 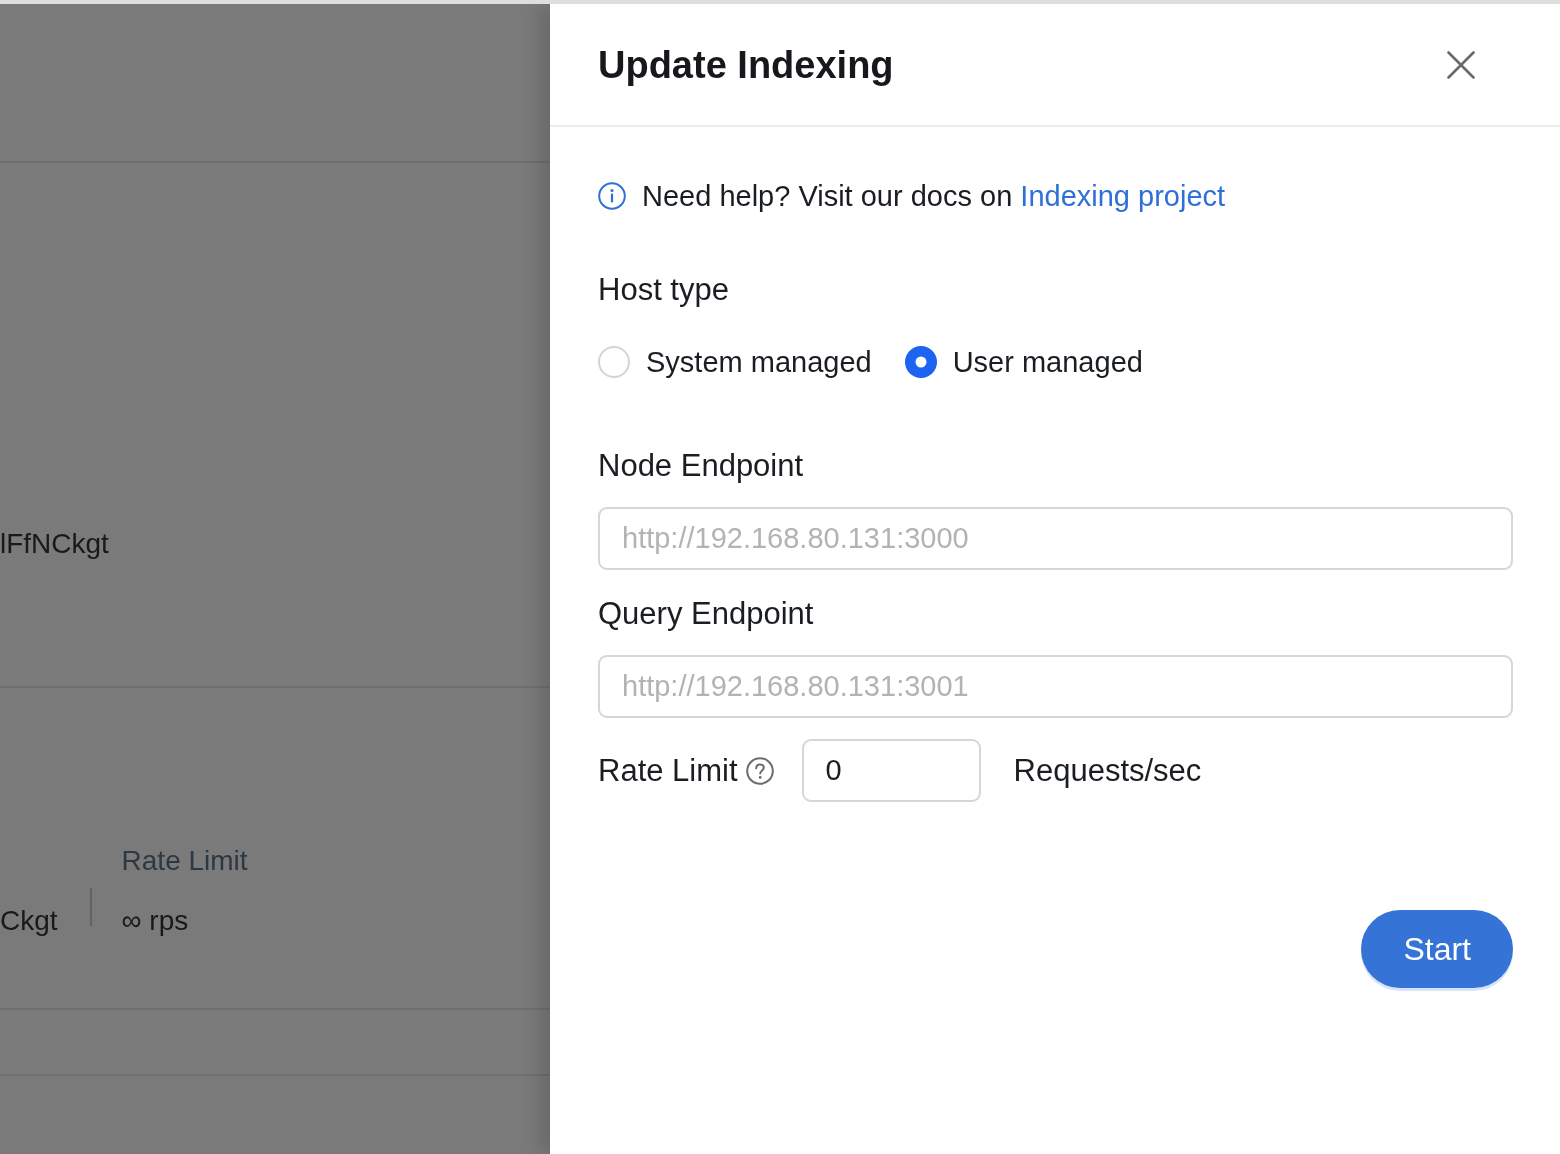 What do you see at coordinates (668, 770) in the screenshot?
I see `rate-limit-label: Rate Limit` at bounding box center [668, 770].